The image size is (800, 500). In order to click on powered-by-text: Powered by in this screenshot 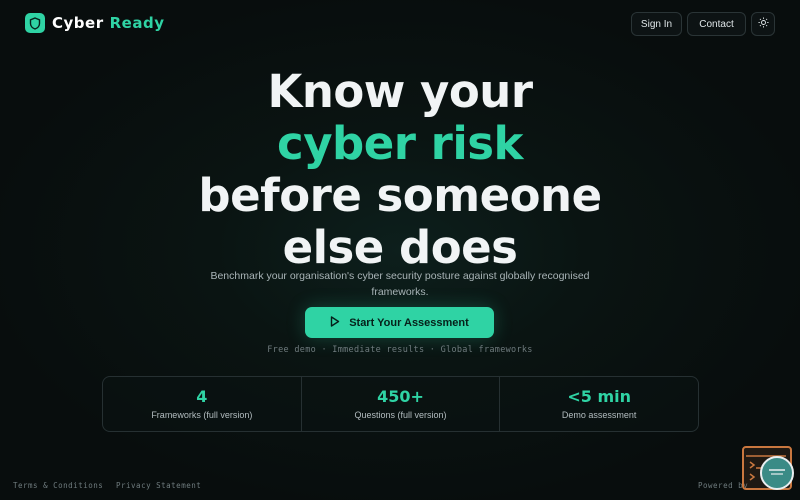, I will do `click(723, 485)`.